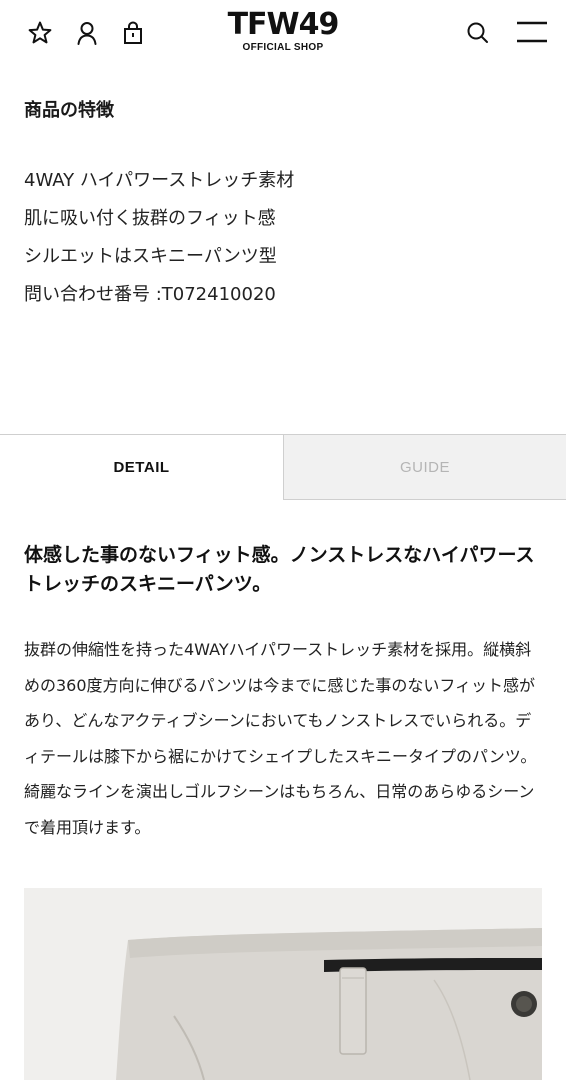 The height and width of the screenshot is (1080, 566). I want to click on site-header: TFW49 OFFICIAL SHOP, so click(283, 33).